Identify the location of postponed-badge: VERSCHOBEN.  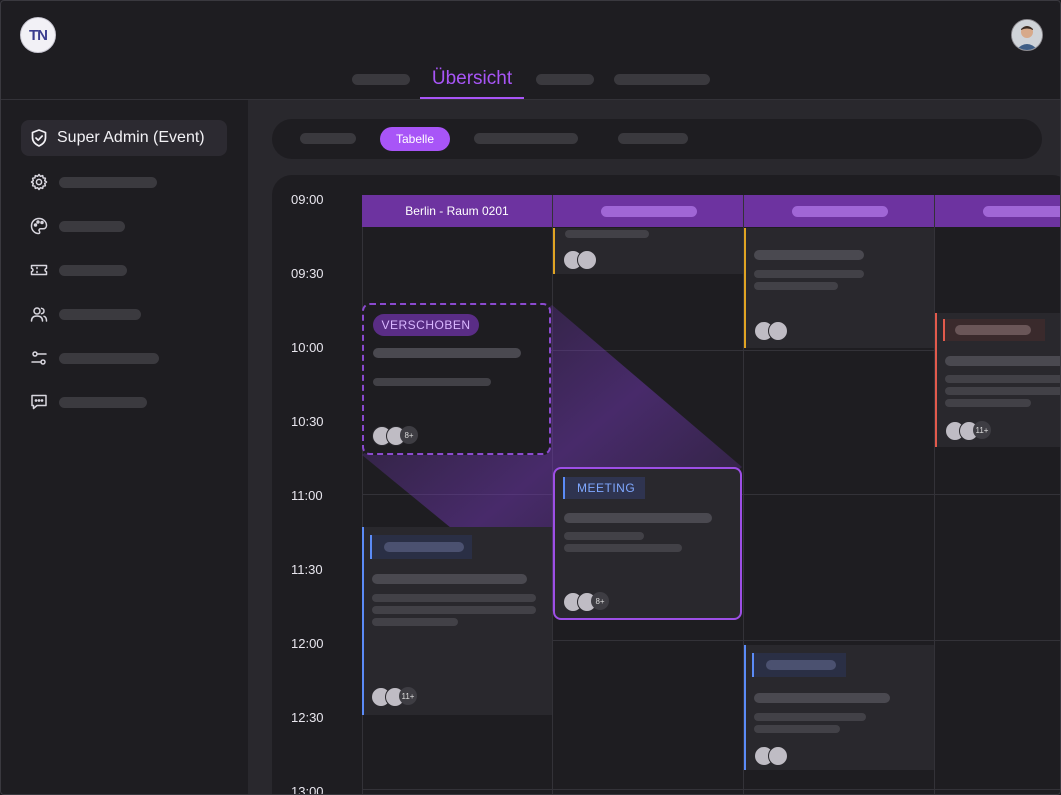
(426, 325).